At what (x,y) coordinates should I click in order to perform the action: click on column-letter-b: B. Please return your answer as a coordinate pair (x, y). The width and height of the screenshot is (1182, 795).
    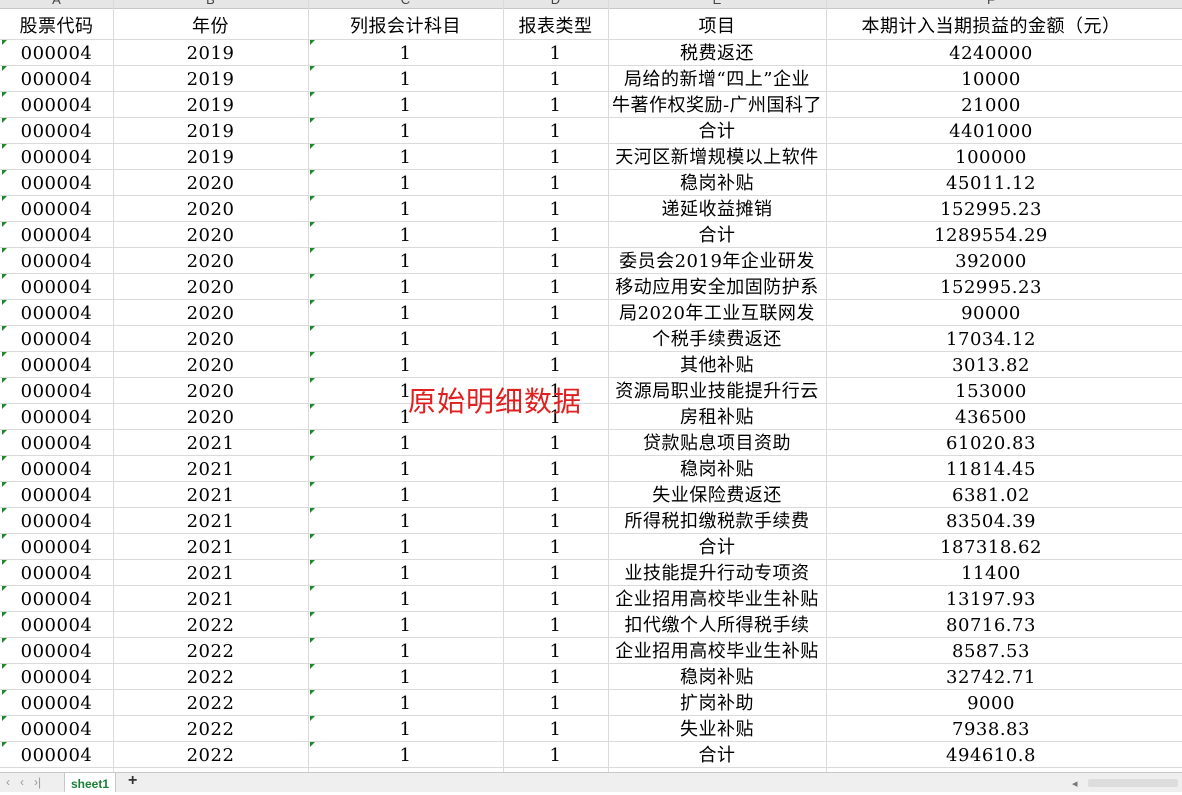
    Looking at the image, I should click on (210, 4).